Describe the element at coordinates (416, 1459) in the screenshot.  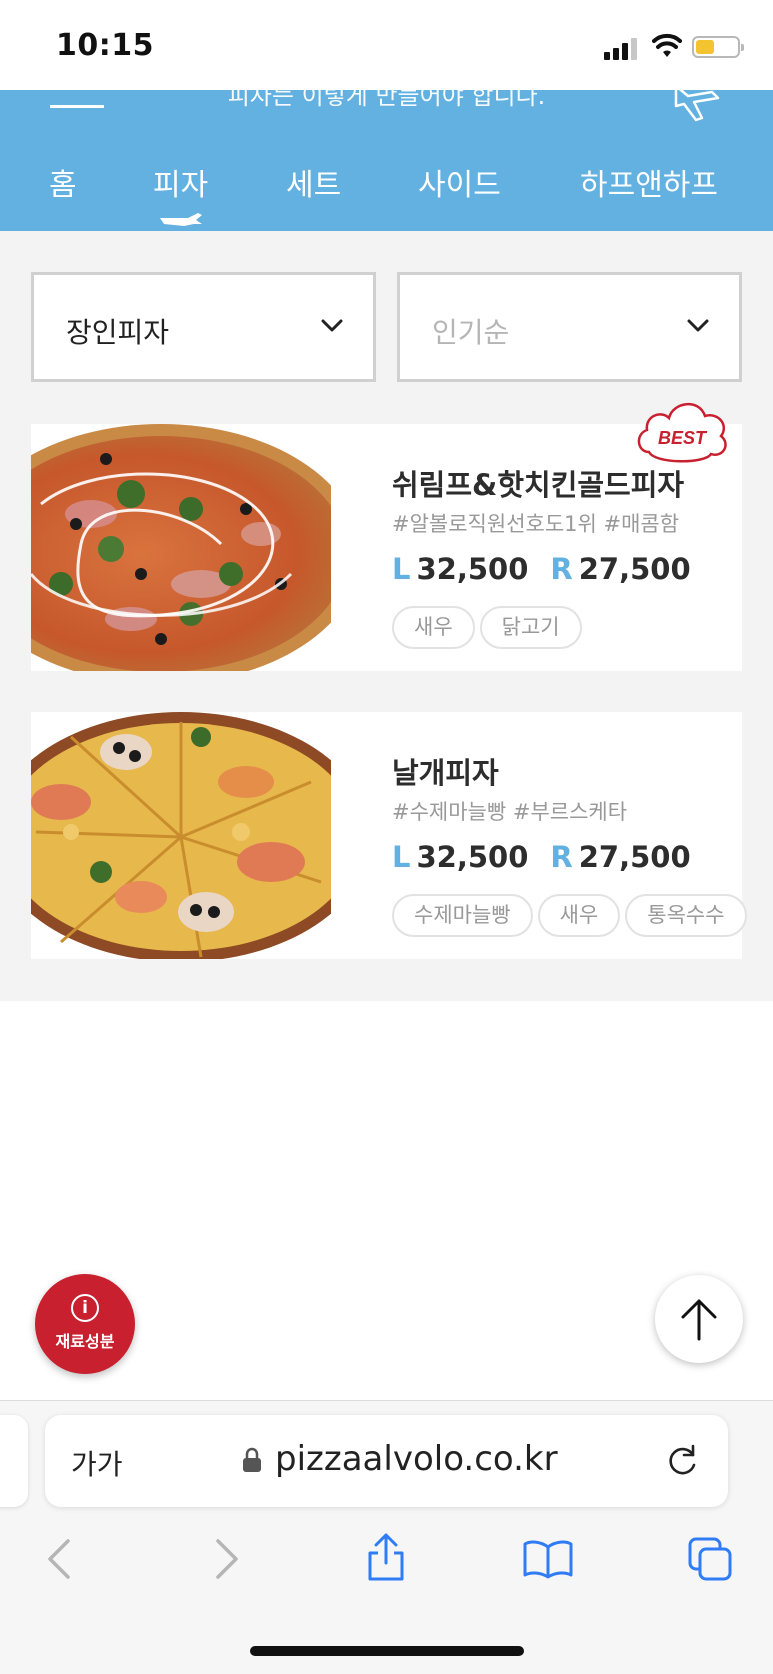
I see `url-text: pizzaalvolo.co.kr` at that location.